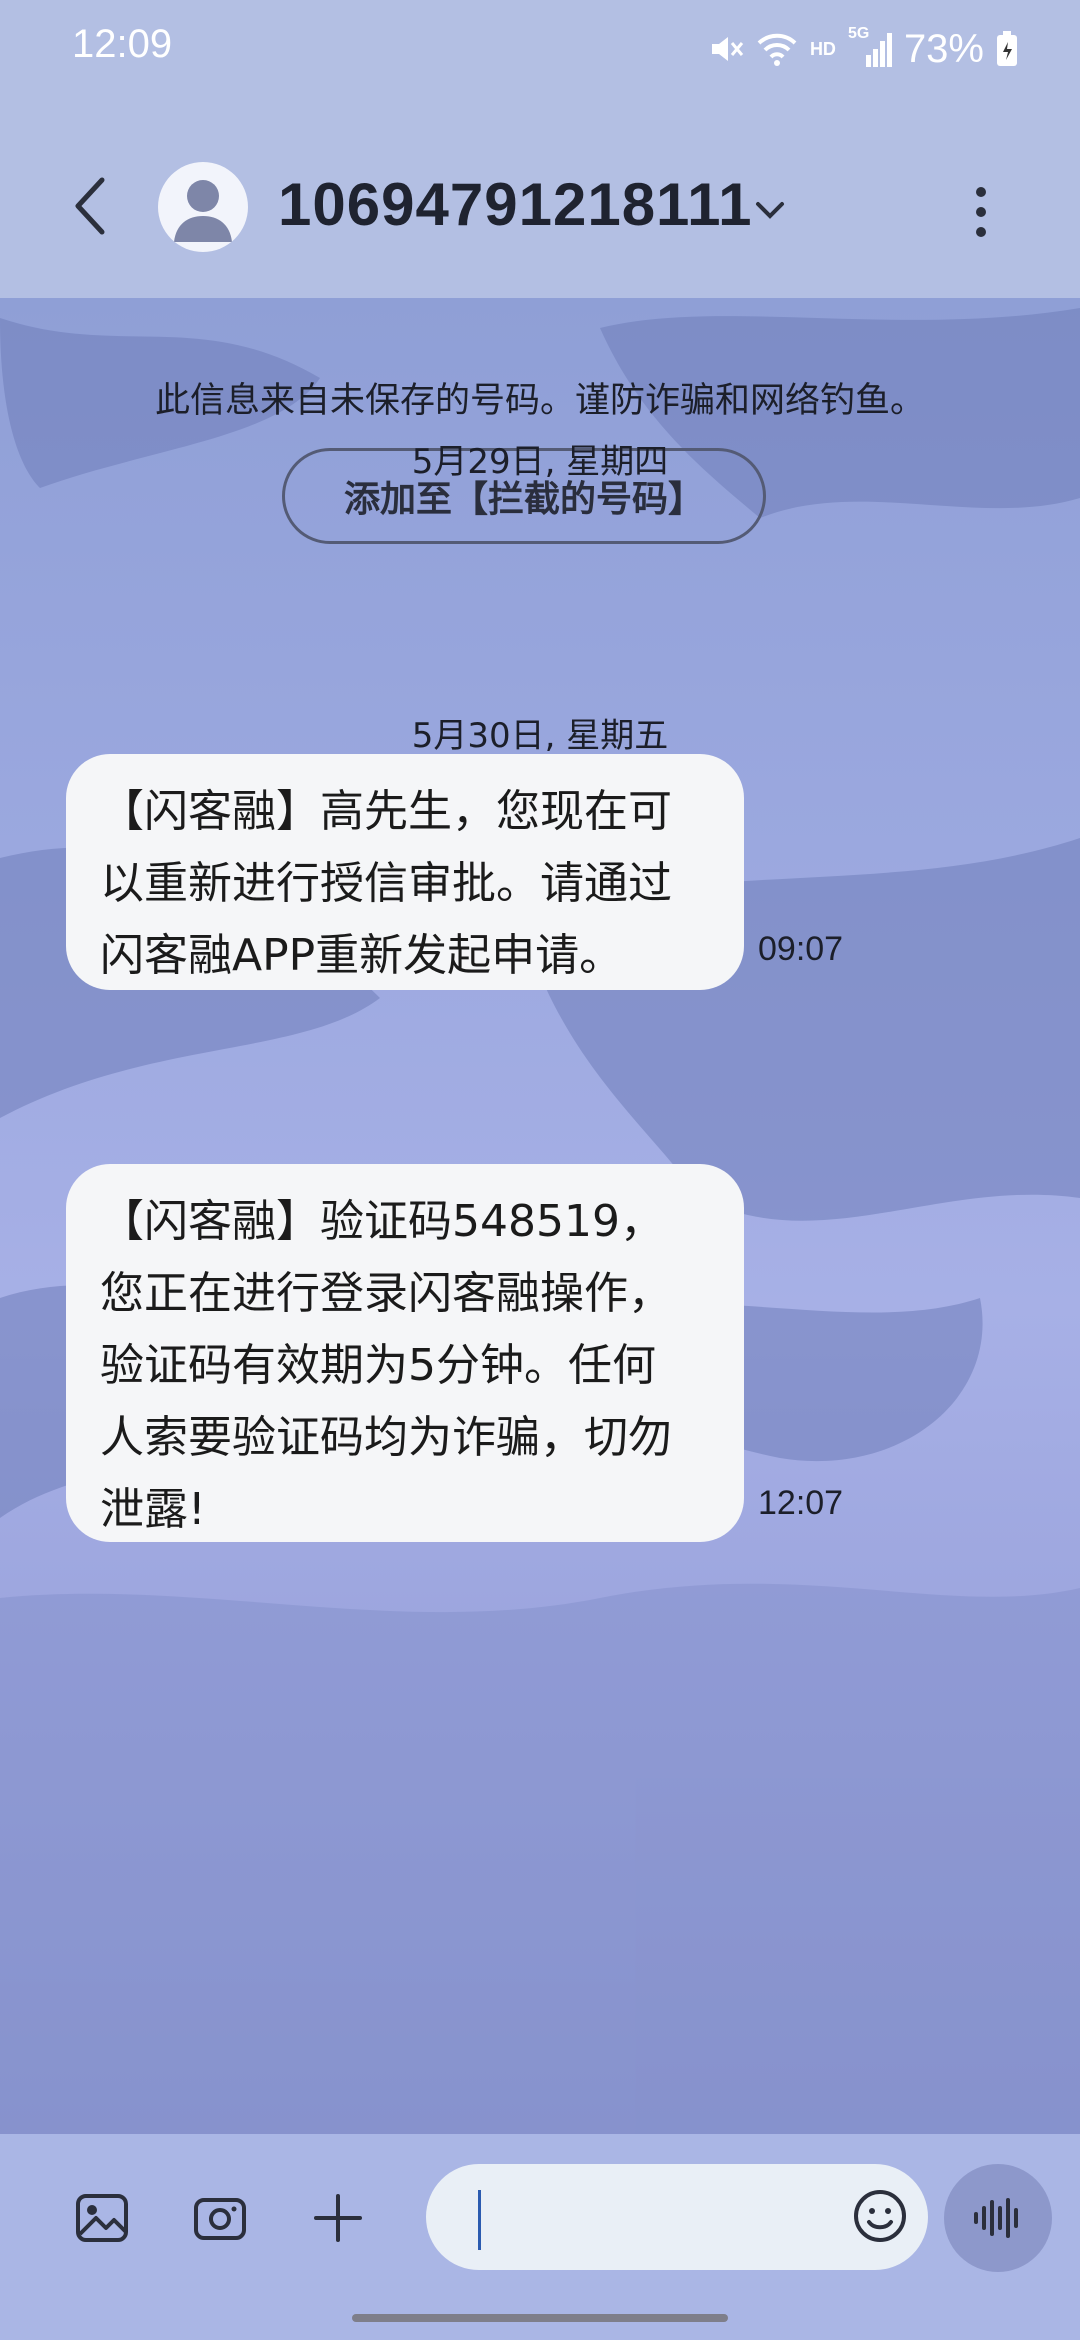  Describe the element at coordinates (770, 210) in the screenshot. I see `chevron-down-icon` at that location.